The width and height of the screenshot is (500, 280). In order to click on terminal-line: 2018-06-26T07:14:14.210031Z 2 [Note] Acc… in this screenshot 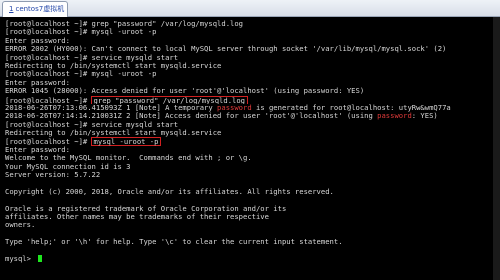, I will do `click(252, 116)`.